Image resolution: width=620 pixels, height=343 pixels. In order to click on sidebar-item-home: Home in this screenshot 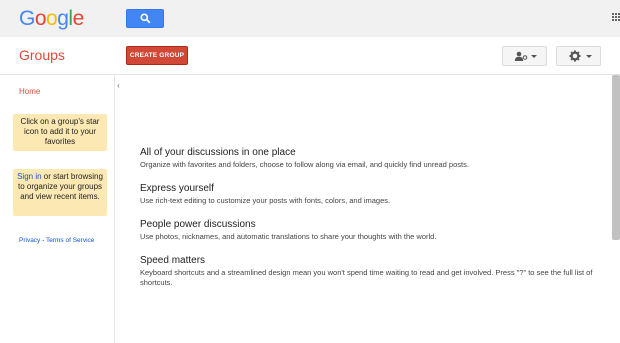, I will do `click(29, 91)`.